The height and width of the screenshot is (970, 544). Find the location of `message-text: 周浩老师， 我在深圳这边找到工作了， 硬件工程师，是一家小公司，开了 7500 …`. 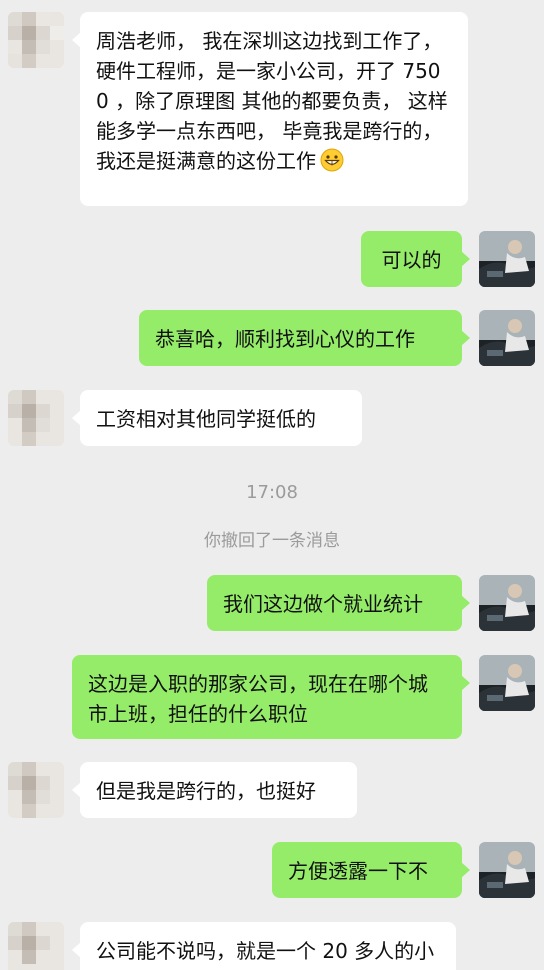

message-text: 周浩老师， 我在深圳这边找到工作了， 硬件工程师，是一家小公司，开了 7500 … is located at coordinates (272, 101).